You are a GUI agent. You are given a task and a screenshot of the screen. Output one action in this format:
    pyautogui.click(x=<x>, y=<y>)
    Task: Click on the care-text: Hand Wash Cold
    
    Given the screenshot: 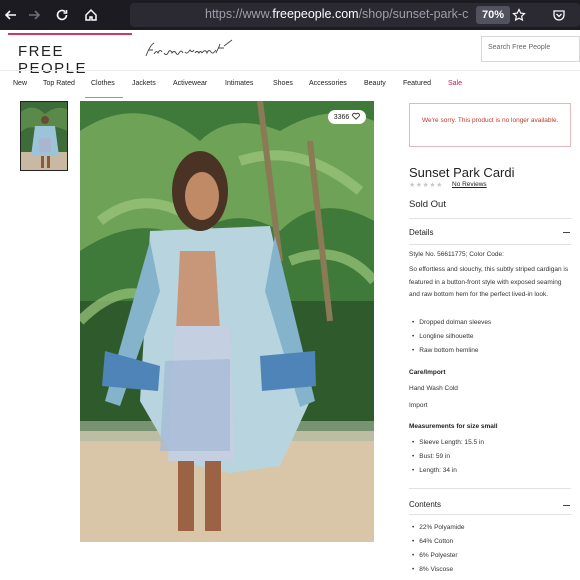 What is the action you would take?
    pyautogui.click(x=433, y=388)
    